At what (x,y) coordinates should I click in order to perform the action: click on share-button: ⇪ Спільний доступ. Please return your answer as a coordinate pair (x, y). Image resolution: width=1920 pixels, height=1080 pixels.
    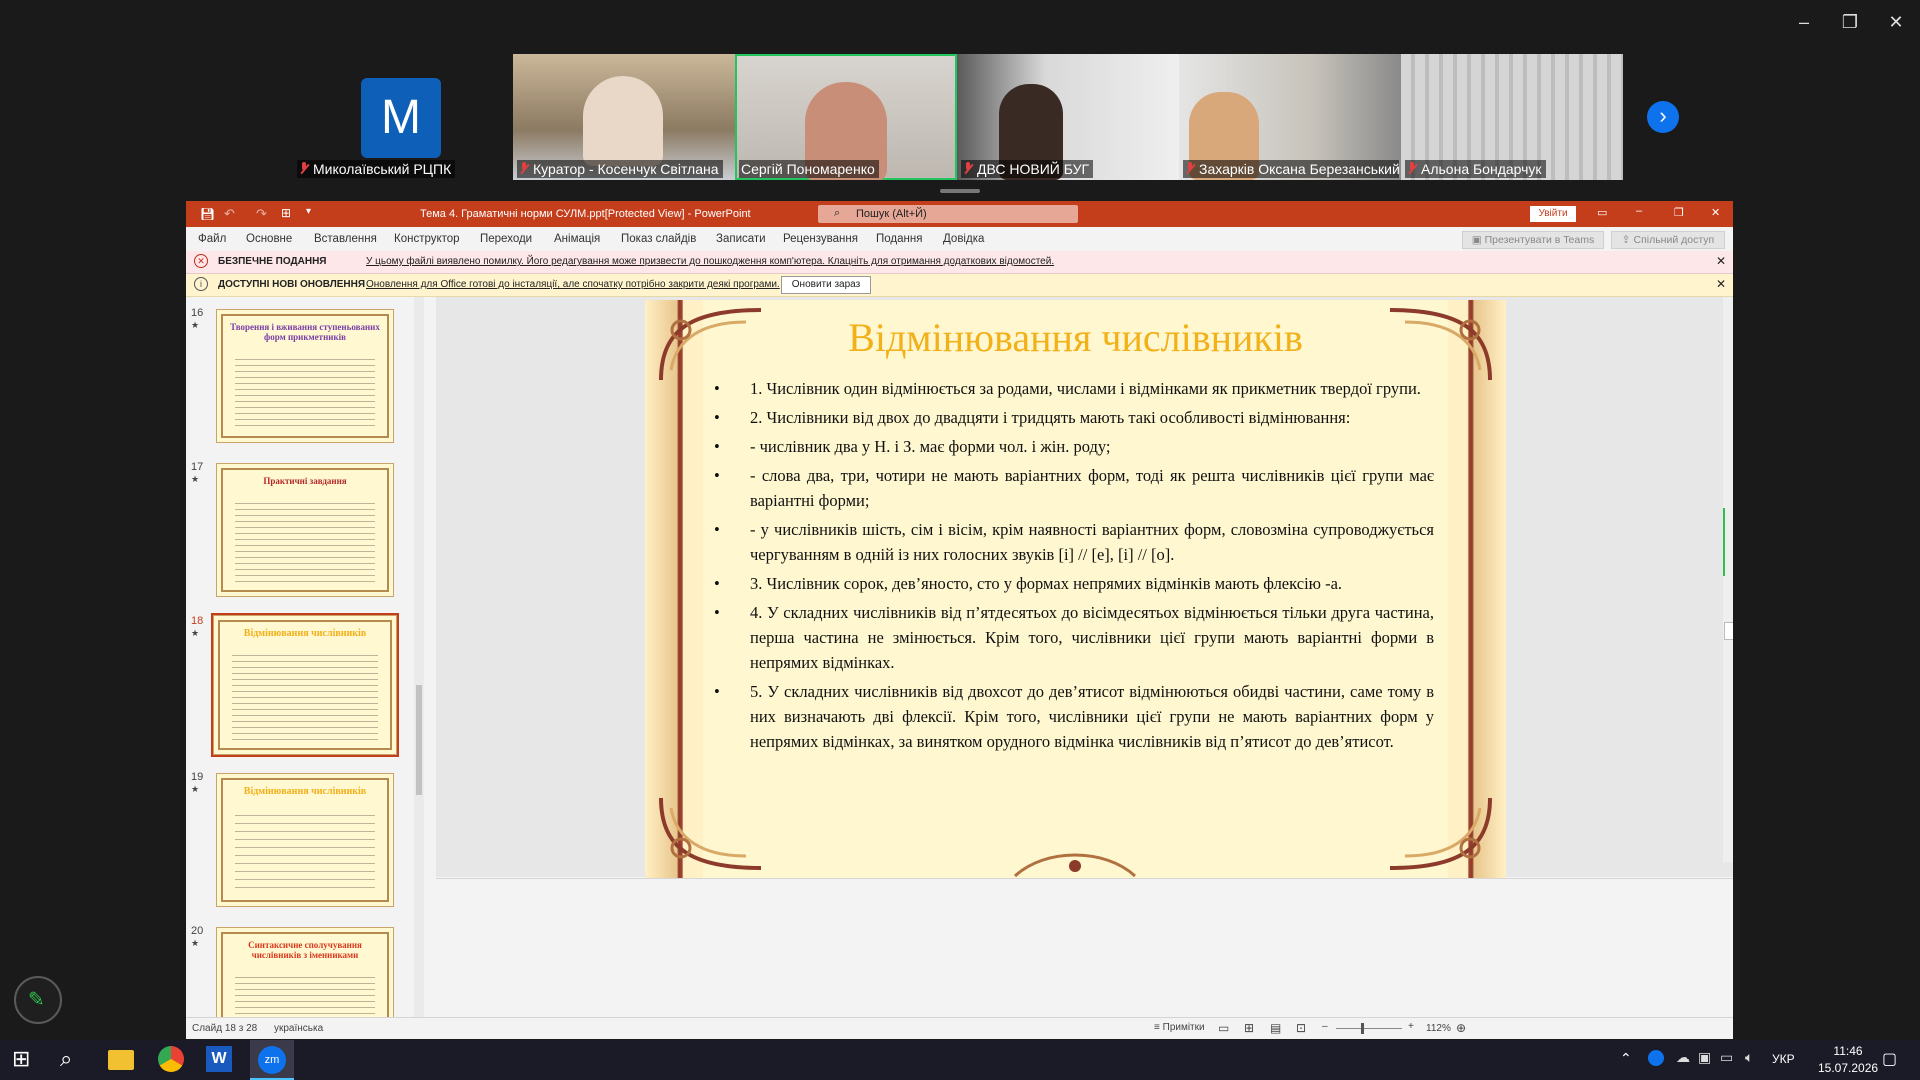
    Looking at the image, I should click on (1668, 240).